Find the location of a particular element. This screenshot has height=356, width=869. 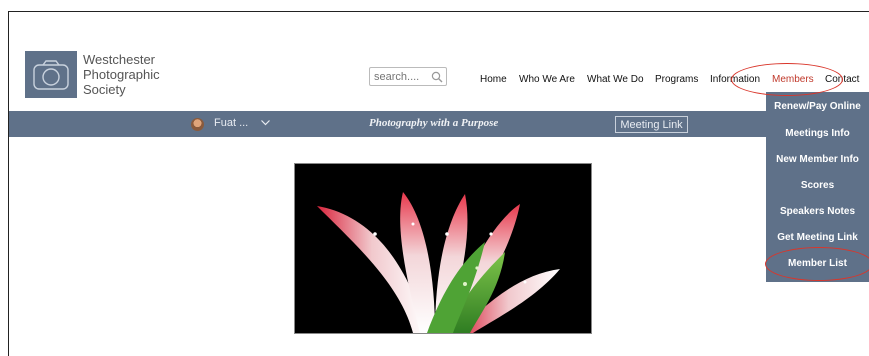

logo-camera-icon is located at coordinates (51, 74).